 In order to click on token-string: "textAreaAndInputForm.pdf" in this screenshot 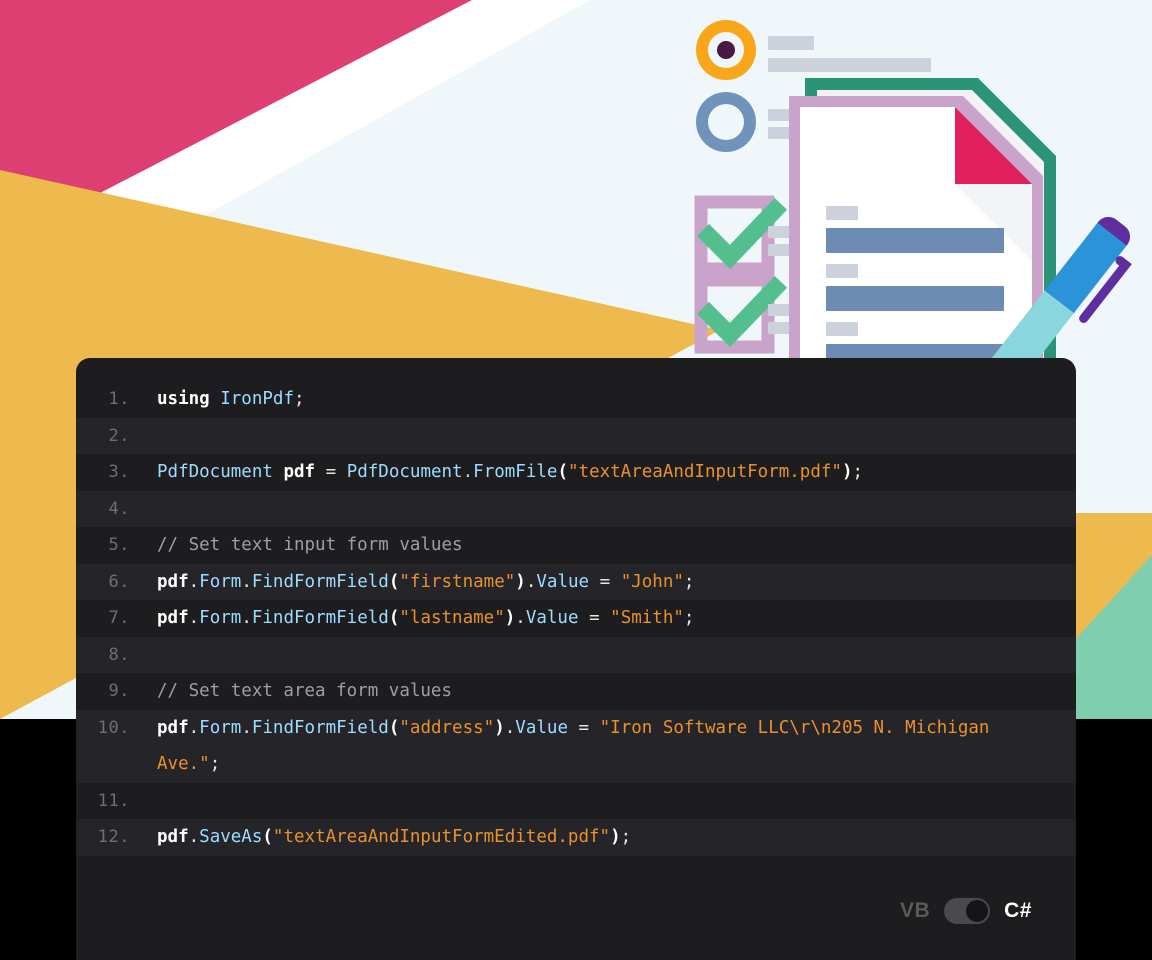, I will do `click(705, 472)`.